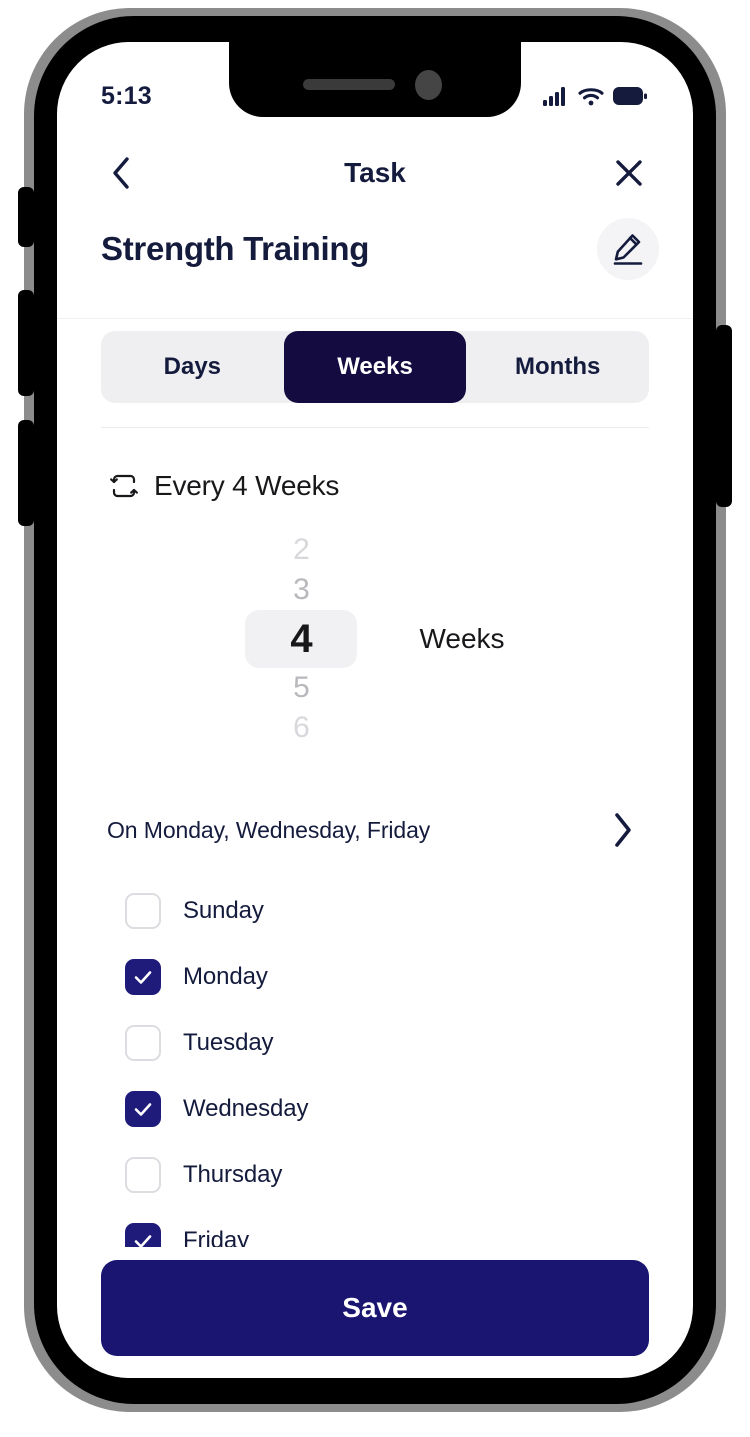 This screenshot has width=750, height=1437. Describe the element at coordinates (228, 1042) in the screenshot. I see `day-label-tuesday: Tuesday` at that location.